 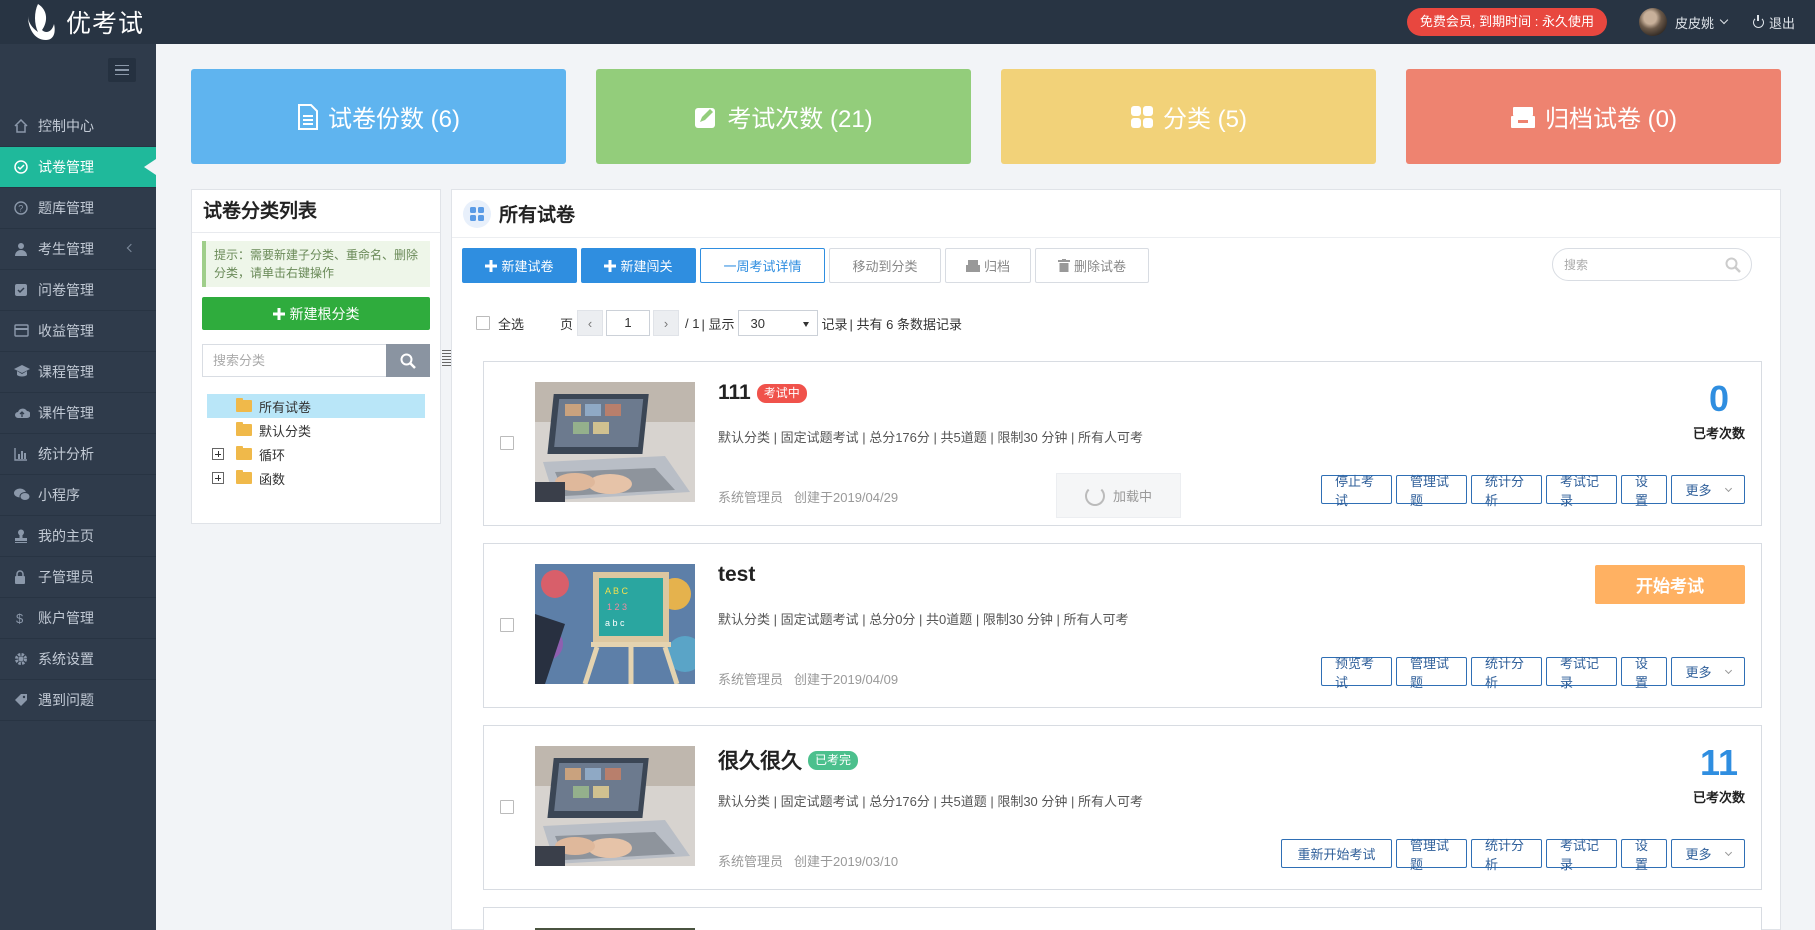 I want to click on power-icon, so click(x=1758, y=21).